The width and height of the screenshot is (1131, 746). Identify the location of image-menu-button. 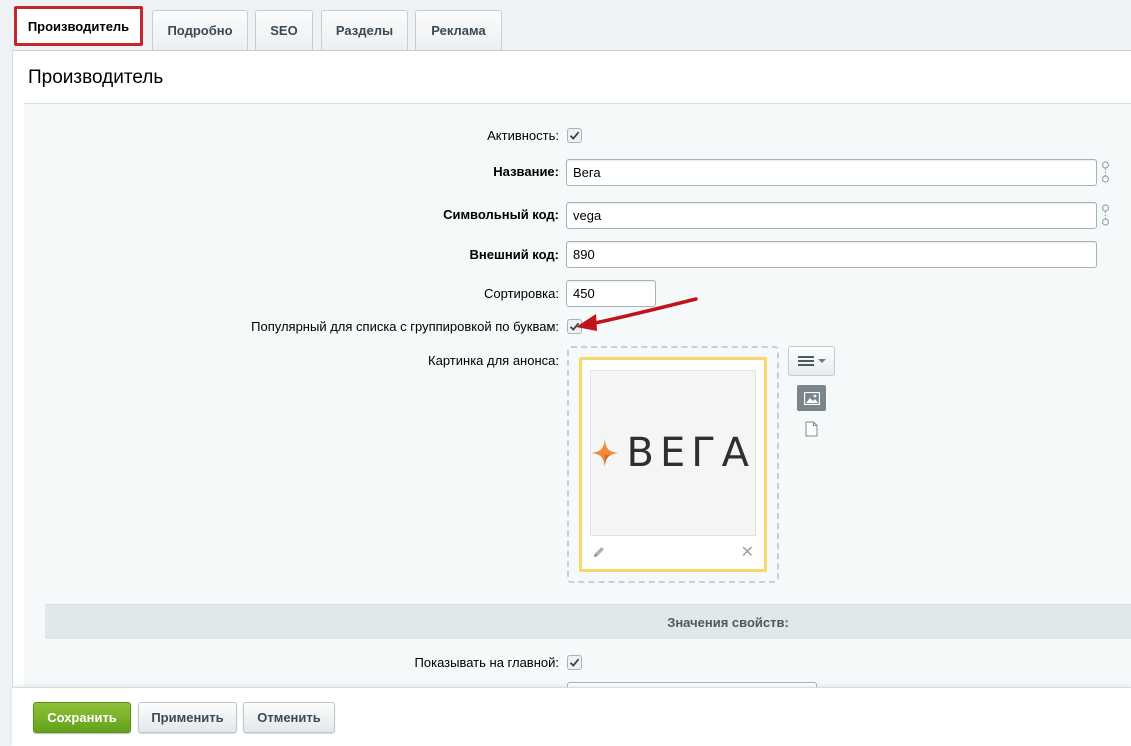
(811, 361).